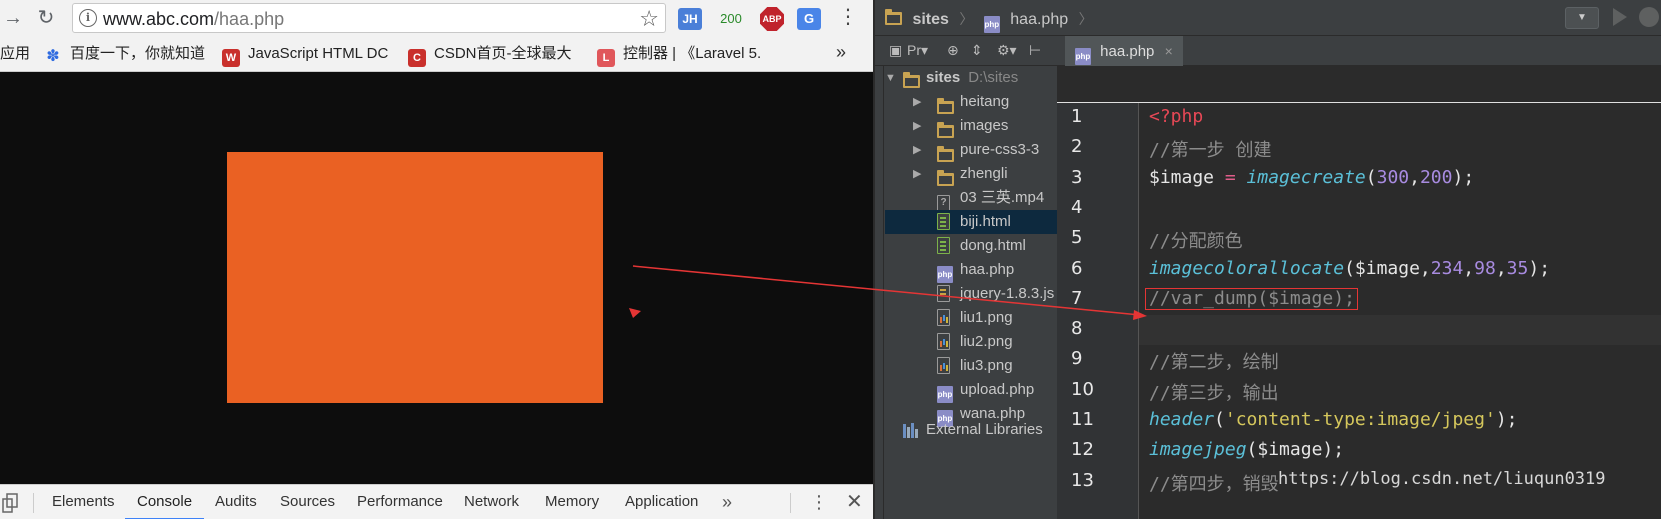  I want to click on code-line: $image = imagecreate(300,200);, so click(1311, 177).